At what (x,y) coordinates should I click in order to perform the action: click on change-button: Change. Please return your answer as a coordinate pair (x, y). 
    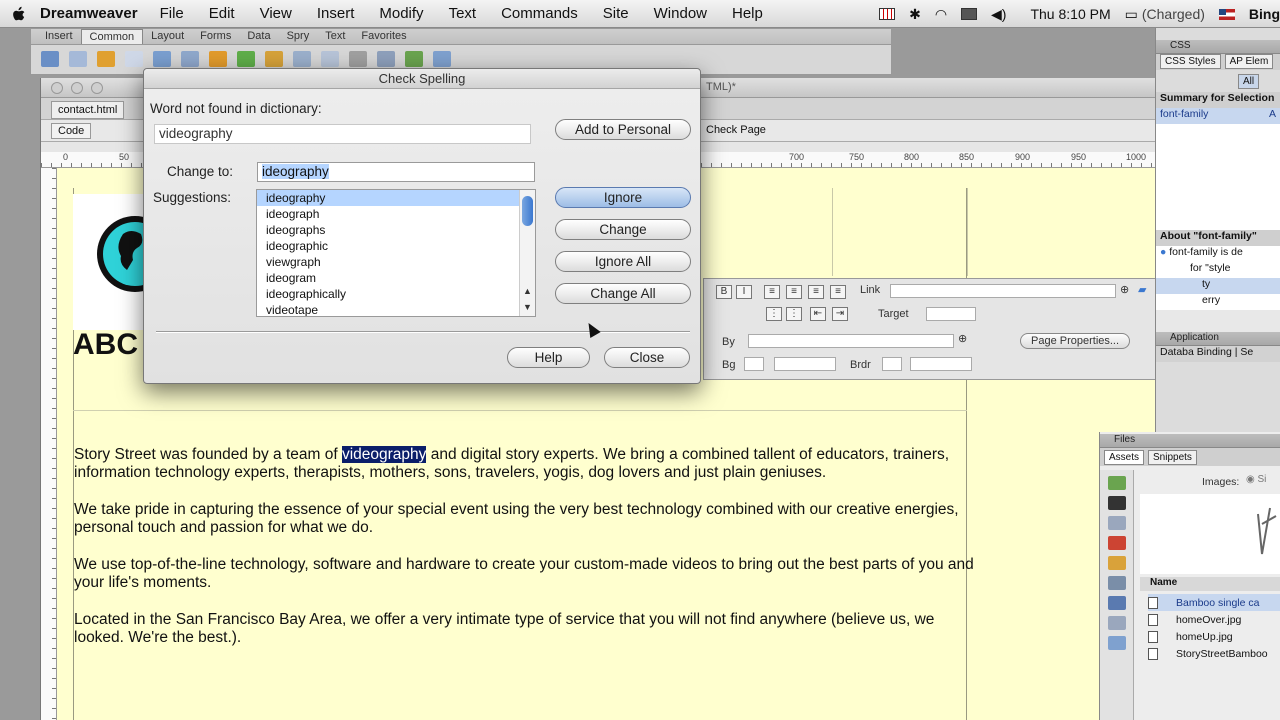
    Looking at the image, I should click on (623, 229).